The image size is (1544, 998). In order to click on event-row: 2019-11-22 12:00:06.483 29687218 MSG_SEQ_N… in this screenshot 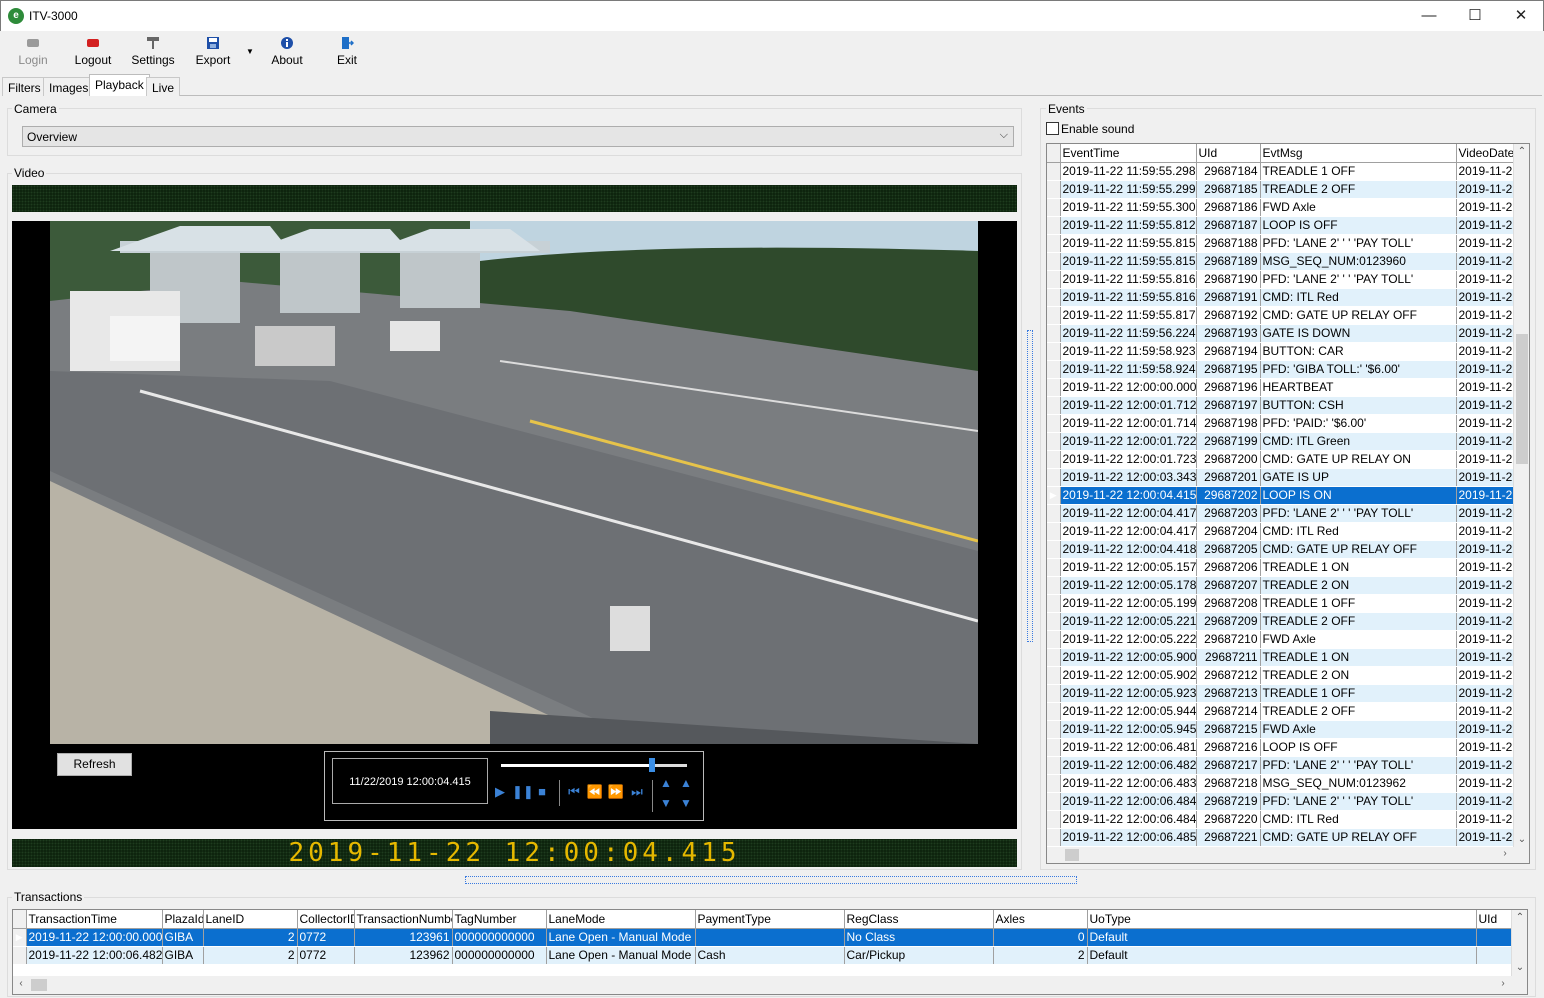, I will do `click(1288, 783)`.